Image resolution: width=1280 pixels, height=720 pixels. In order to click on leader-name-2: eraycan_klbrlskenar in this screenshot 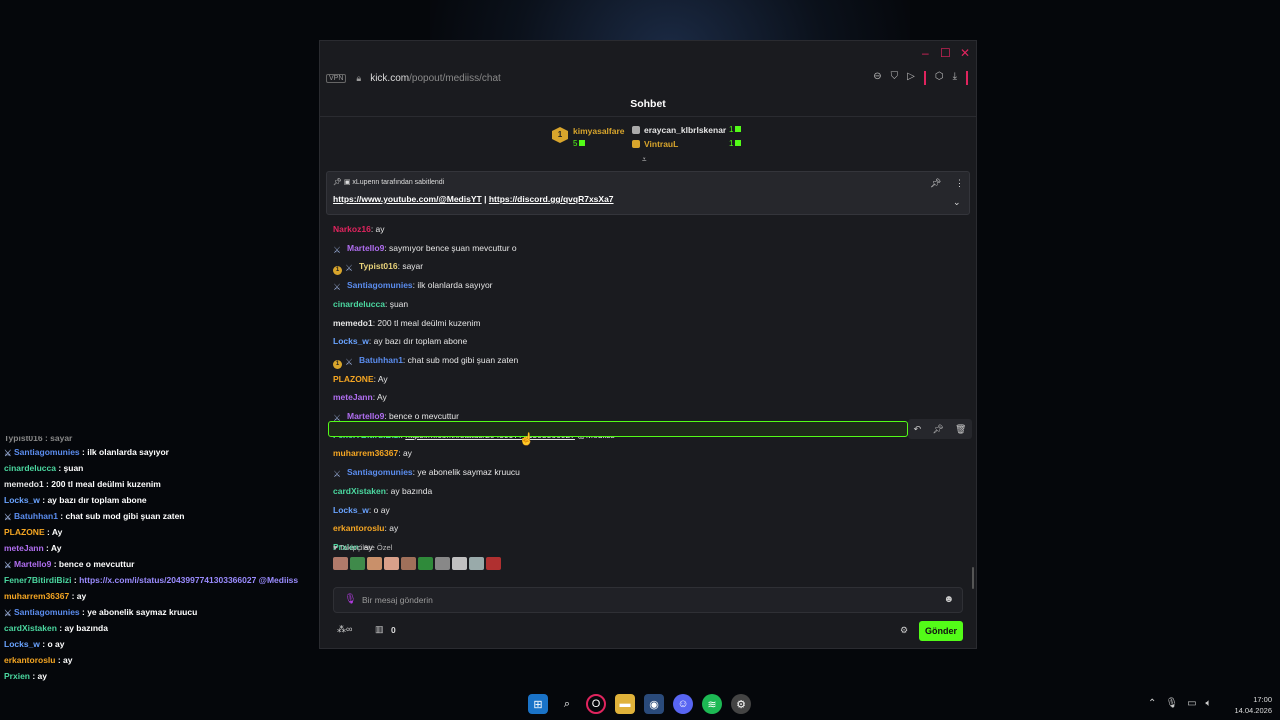, I will do `click(685, 130)`.